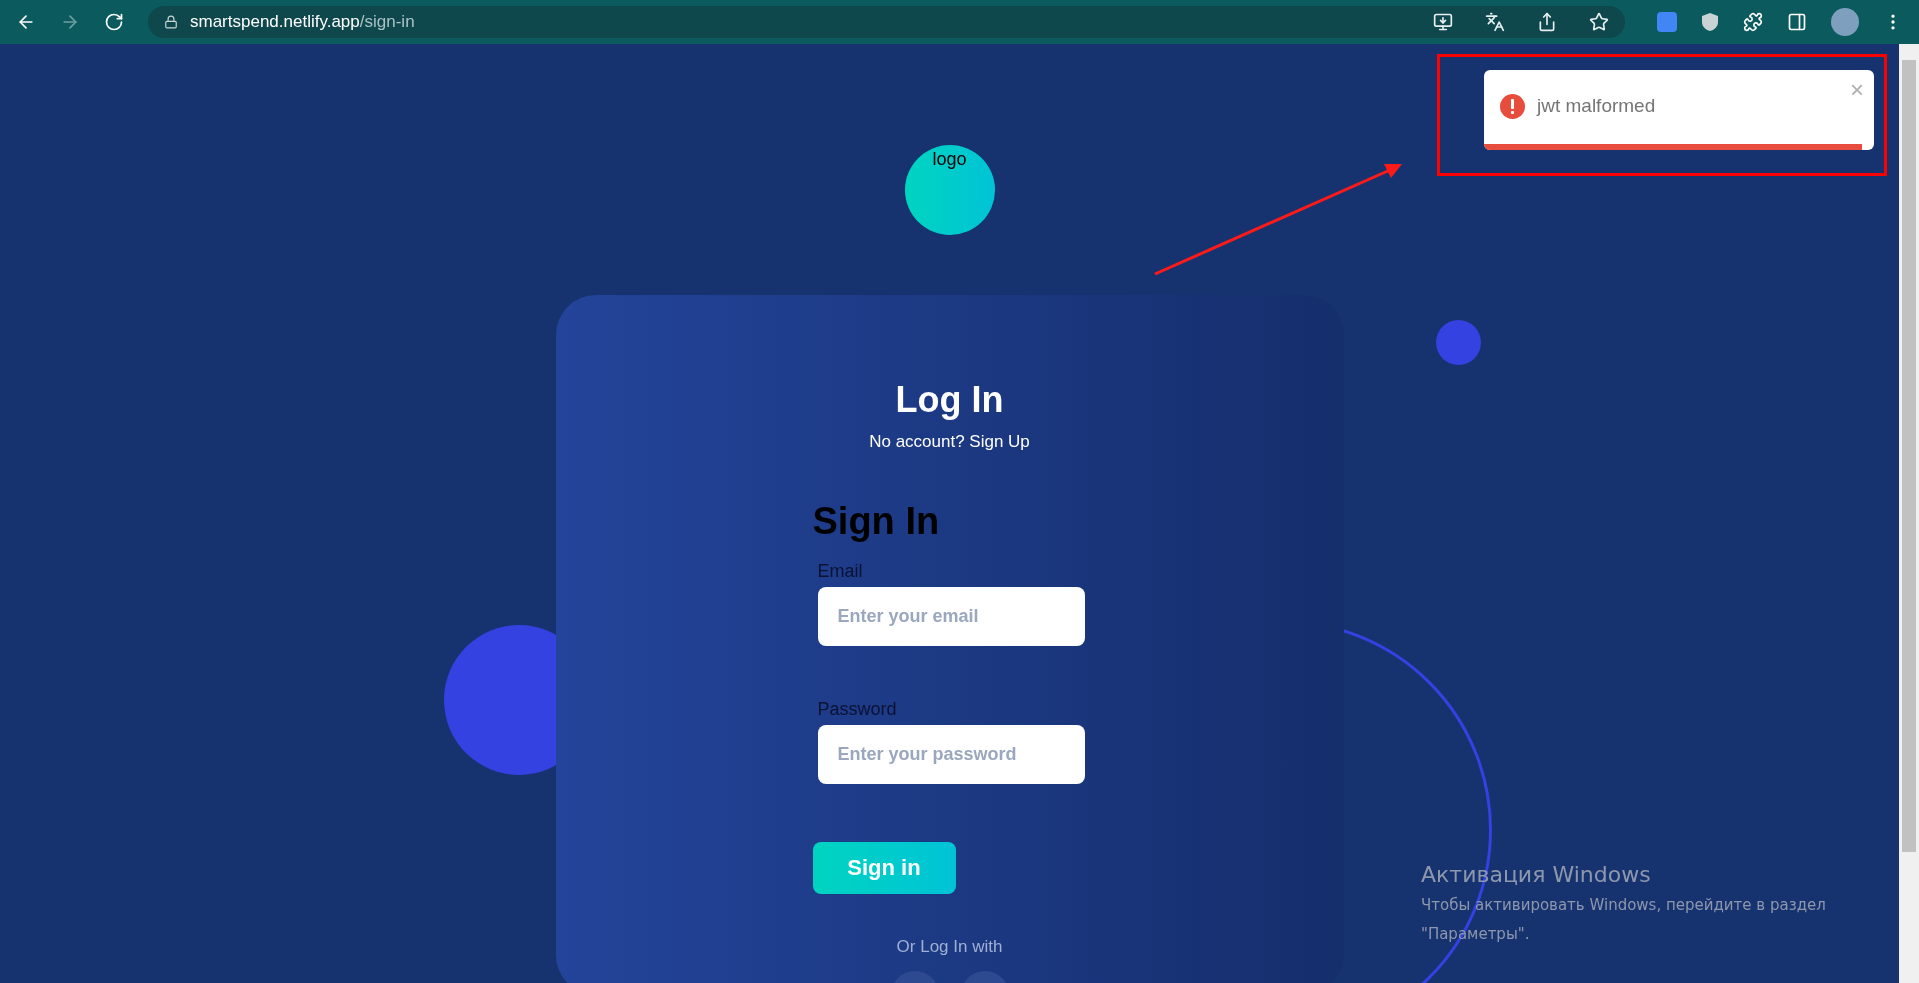 The image size is (1919, 983). I want to click on field-label: Password, so click(857, 709).